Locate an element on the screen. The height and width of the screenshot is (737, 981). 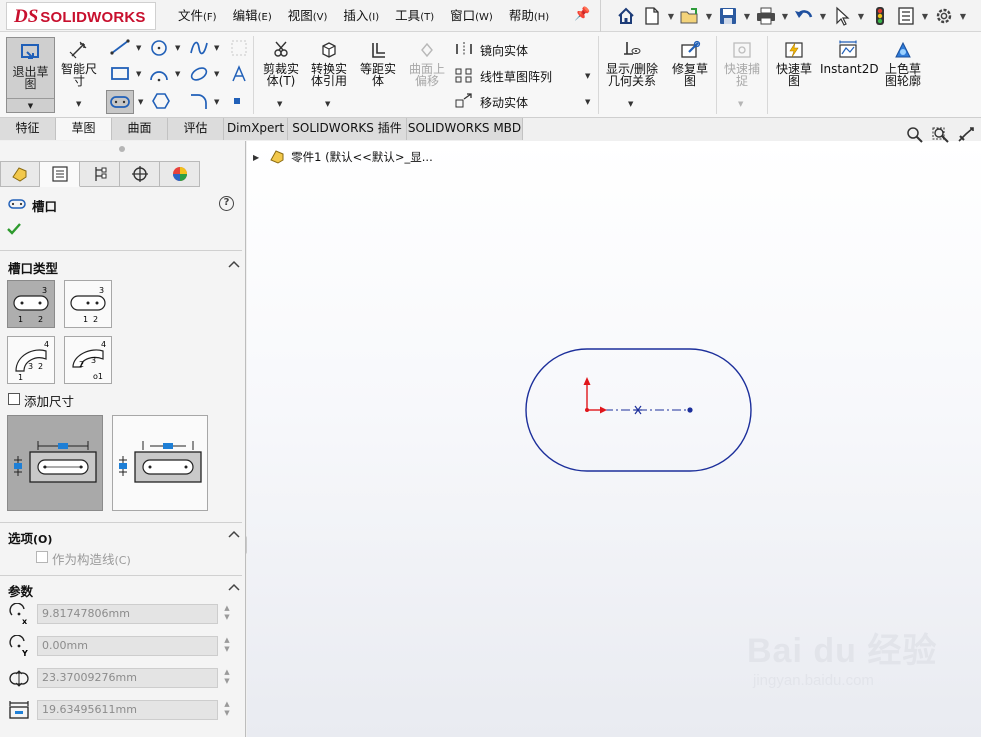
select-dropdown-icon: ▼ is located at coordinates (861, 16).